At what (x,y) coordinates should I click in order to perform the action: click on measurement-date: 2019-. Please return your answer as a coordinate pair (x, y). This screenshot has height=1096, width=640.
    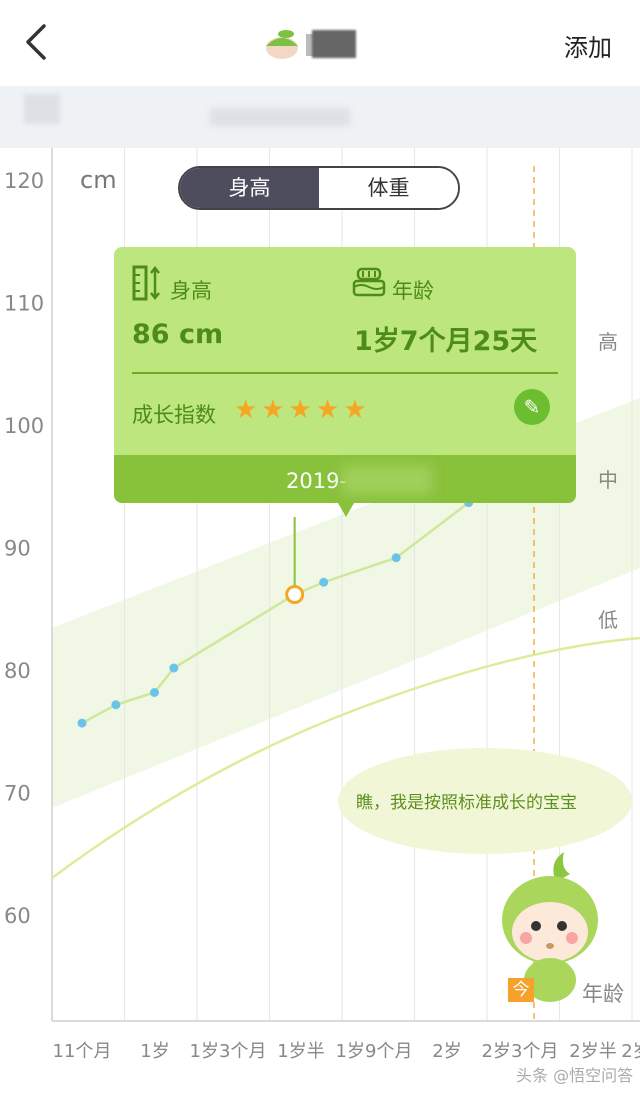
    Looking at the image, I should click on (317, 481).